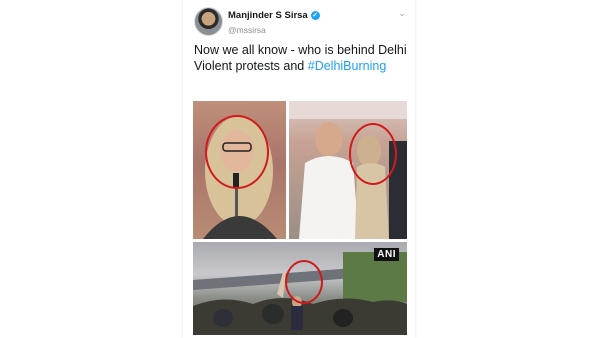  I want to click on photo-crowd: ANI, so click(300, 288).